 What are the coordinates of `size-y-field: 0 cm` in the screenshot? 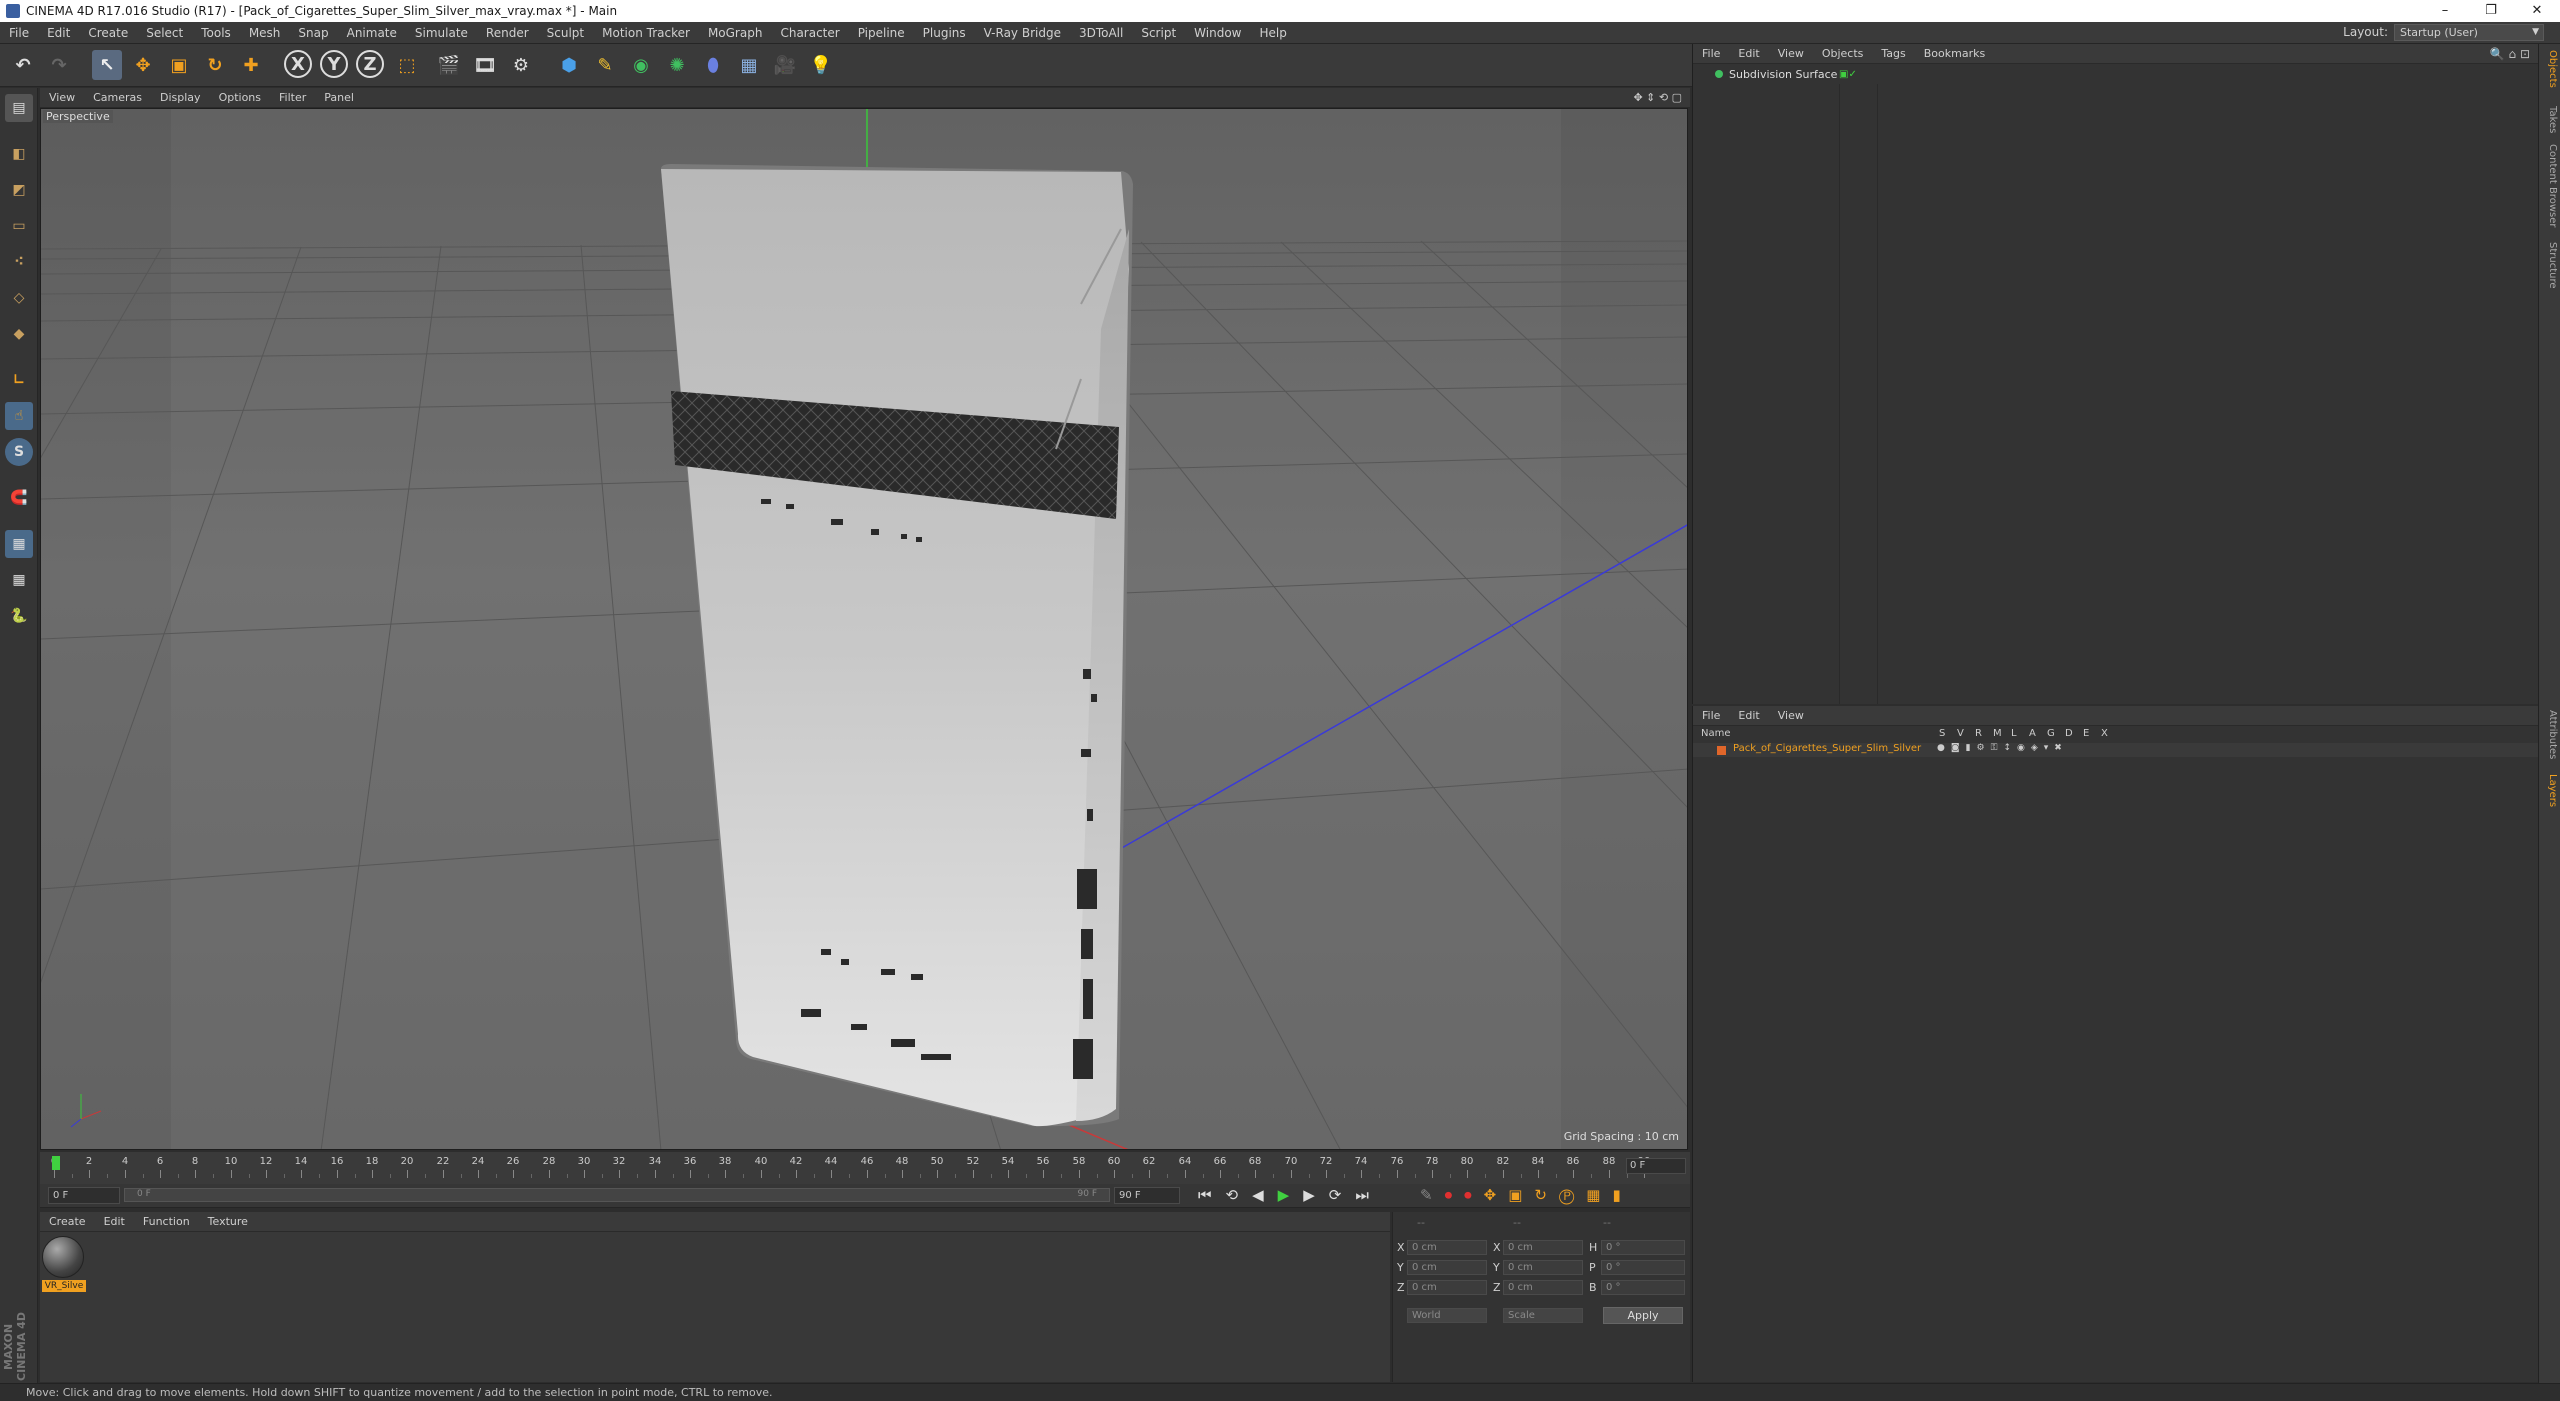 It's located at (1543, 1267).